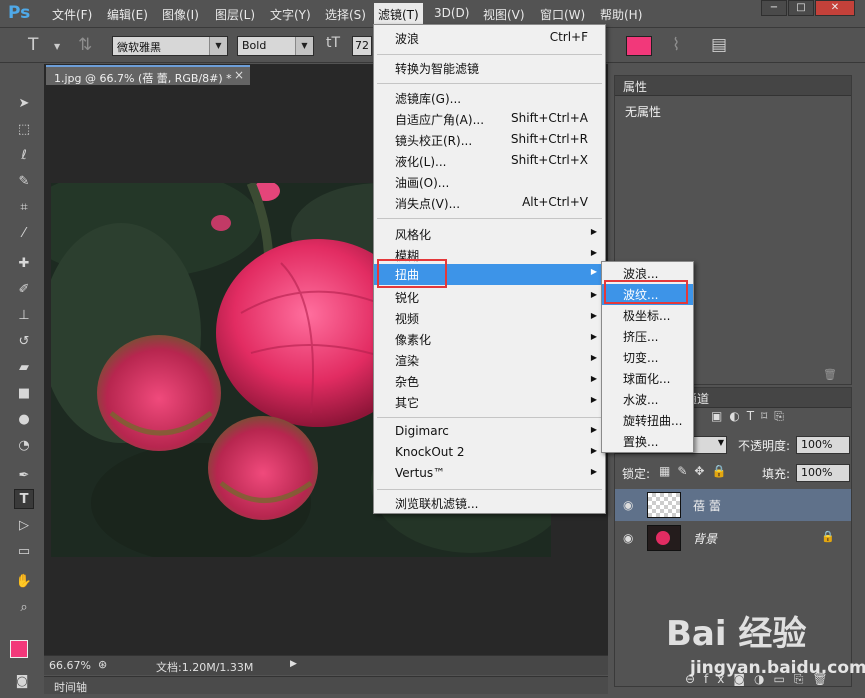 The image size is (865, 698). What do you see at coordinates (275, 46) in the screenshot?
I see `font-style-select: Bold ▼` at bounding box center [275, 46].